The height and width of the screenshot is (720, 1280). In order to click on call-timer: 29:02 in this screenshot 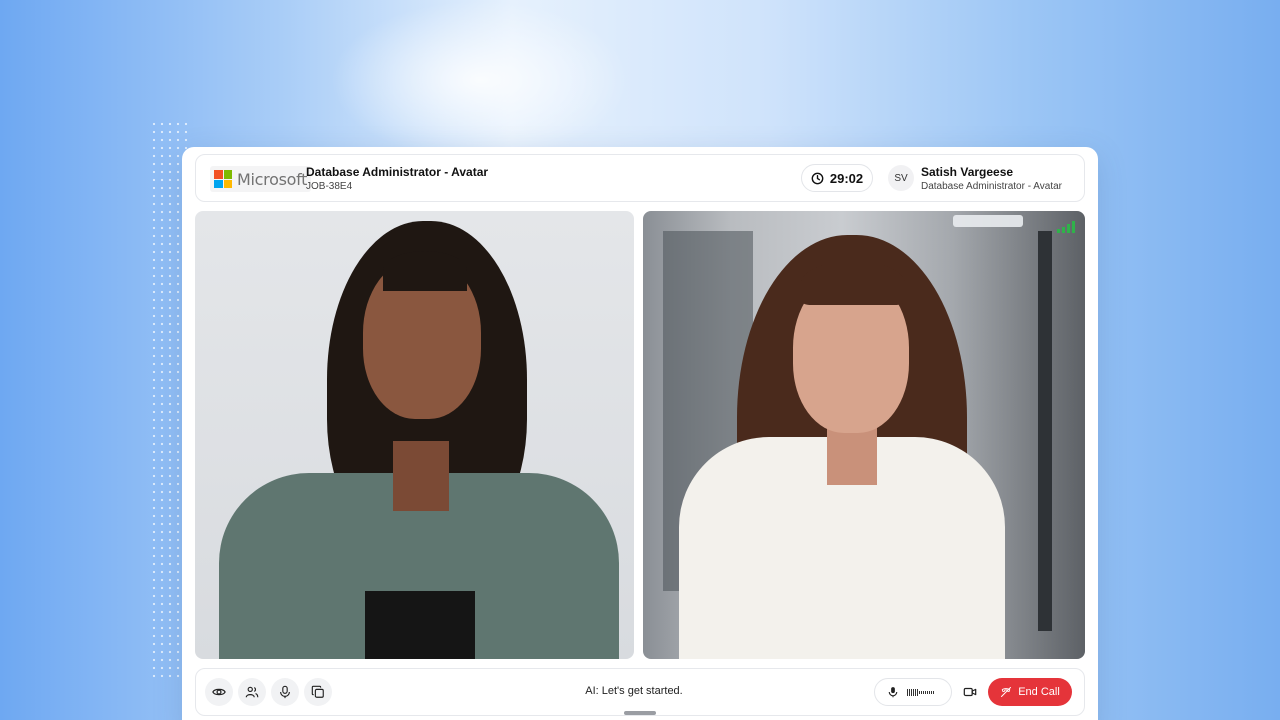, I will do `click(837, 178)`.